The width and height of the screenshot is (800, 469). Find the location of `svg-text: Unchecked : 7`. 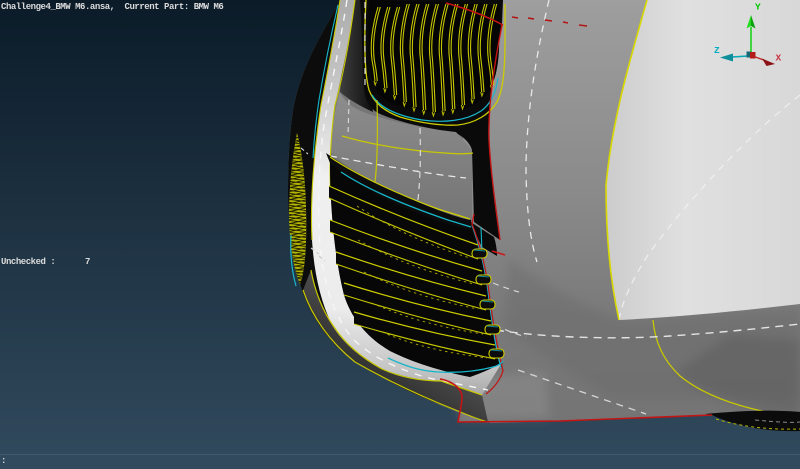

svg-text: Unchecked : 7 is located at coordinates (45, 262).